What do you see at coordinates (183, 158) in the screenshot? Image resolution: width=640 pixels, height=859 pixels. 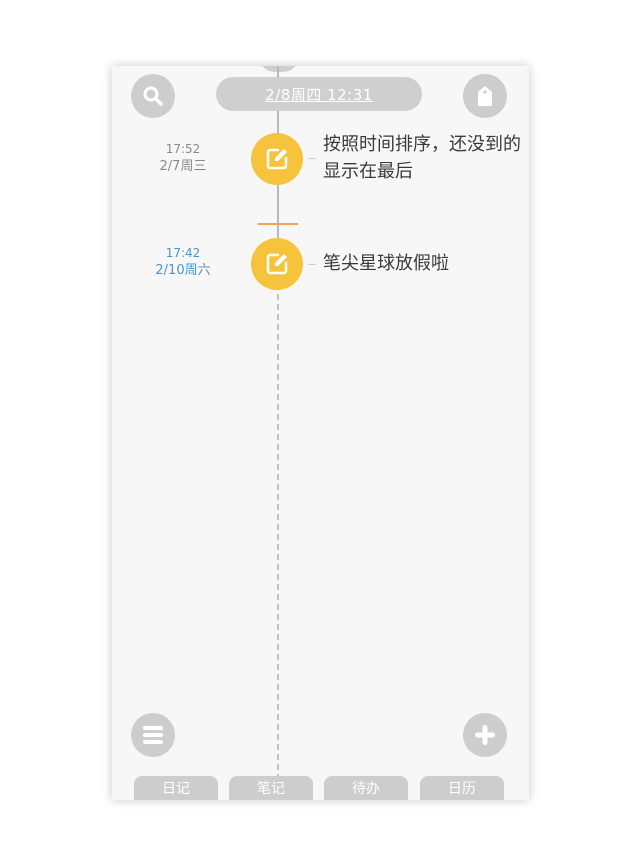 I see `entry-timestamp: 17:52 2/7周三` at bounding box center [183, 158].